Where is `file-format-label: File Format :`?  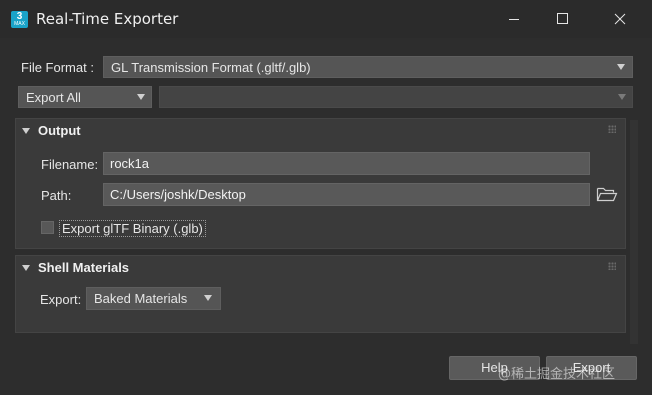 file-format-label: File Format : is located at coordinates (57, 67).